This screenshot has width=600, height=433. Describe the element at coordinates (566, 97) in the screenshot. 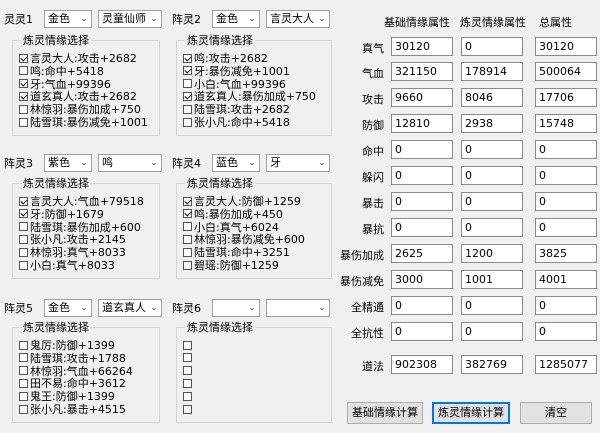

I see `stat-total-field: 17706` at that location.